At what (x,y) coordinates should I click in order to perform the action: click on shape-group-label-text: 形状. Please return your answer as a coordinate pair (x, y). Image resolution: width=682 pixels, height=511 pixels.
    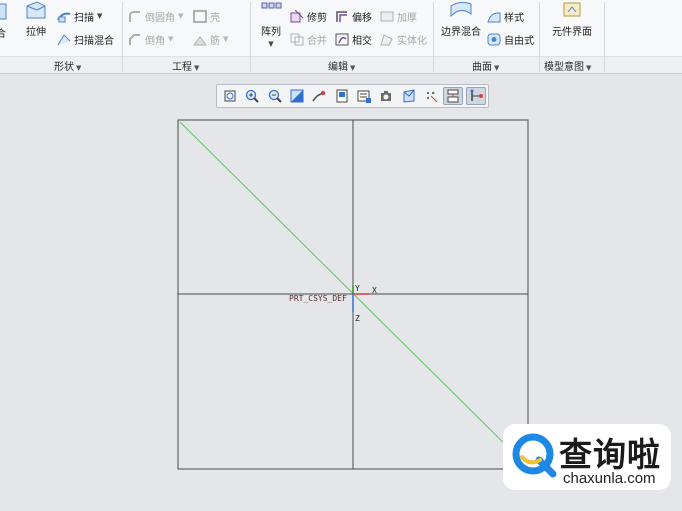
    Looking at the image, I should click on (64, 67).